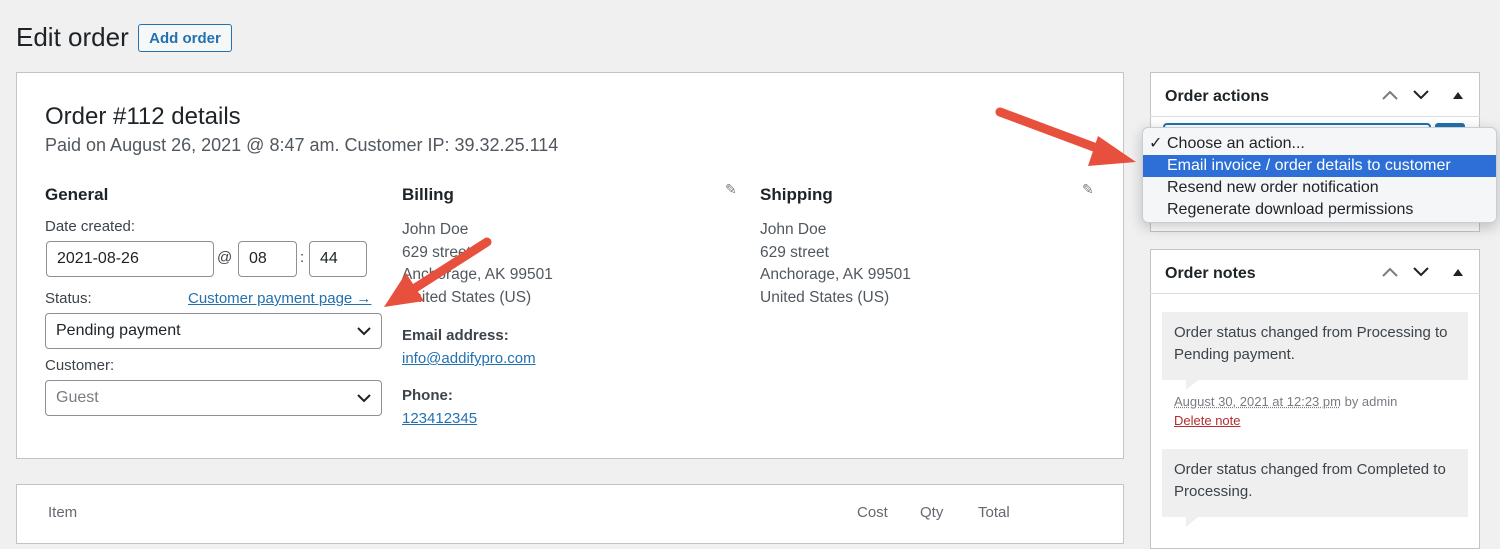 The height and width of the screenshot is (549, 1500). What do you see at coordinates (1207, 420) in the screenshot?
I see `delete-note-link: Delete note` at bounding box center [1207, 420].